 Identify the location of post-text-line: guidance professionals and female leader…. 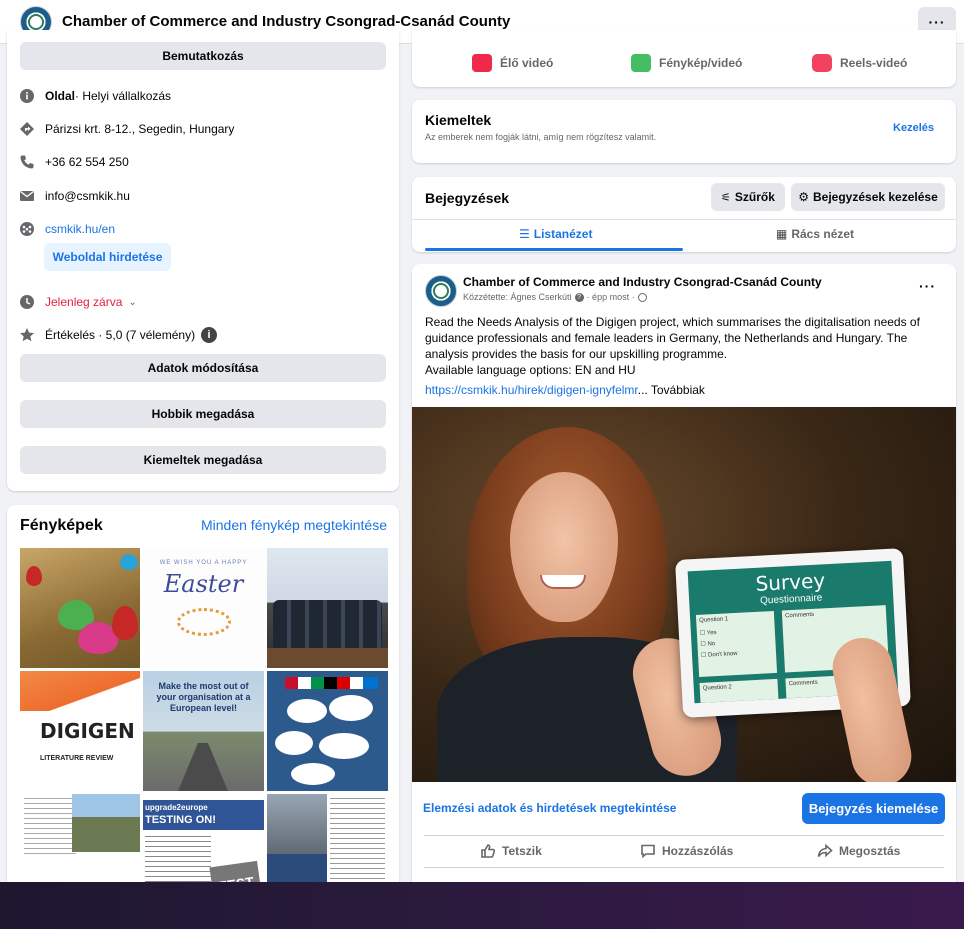
(666, 338).